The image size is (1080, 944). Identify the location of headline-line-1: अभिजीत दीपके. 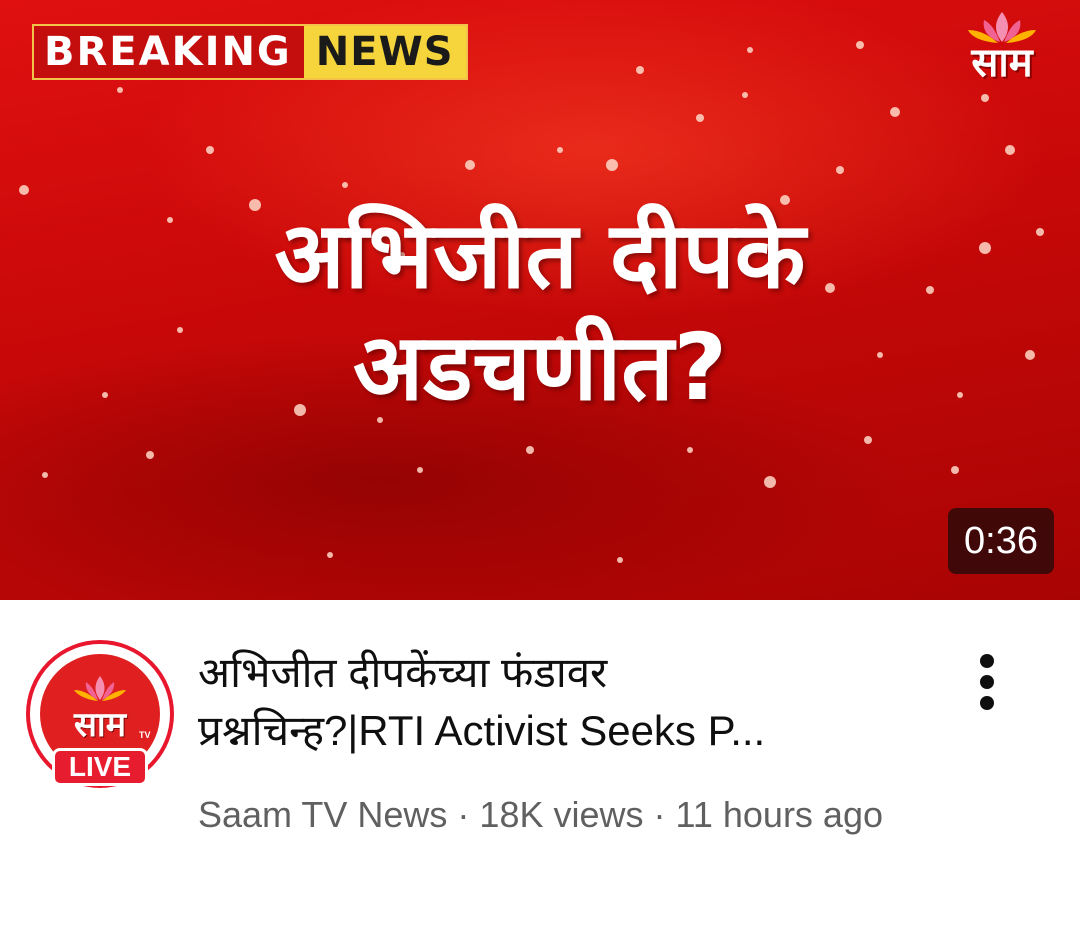
(540, 255).